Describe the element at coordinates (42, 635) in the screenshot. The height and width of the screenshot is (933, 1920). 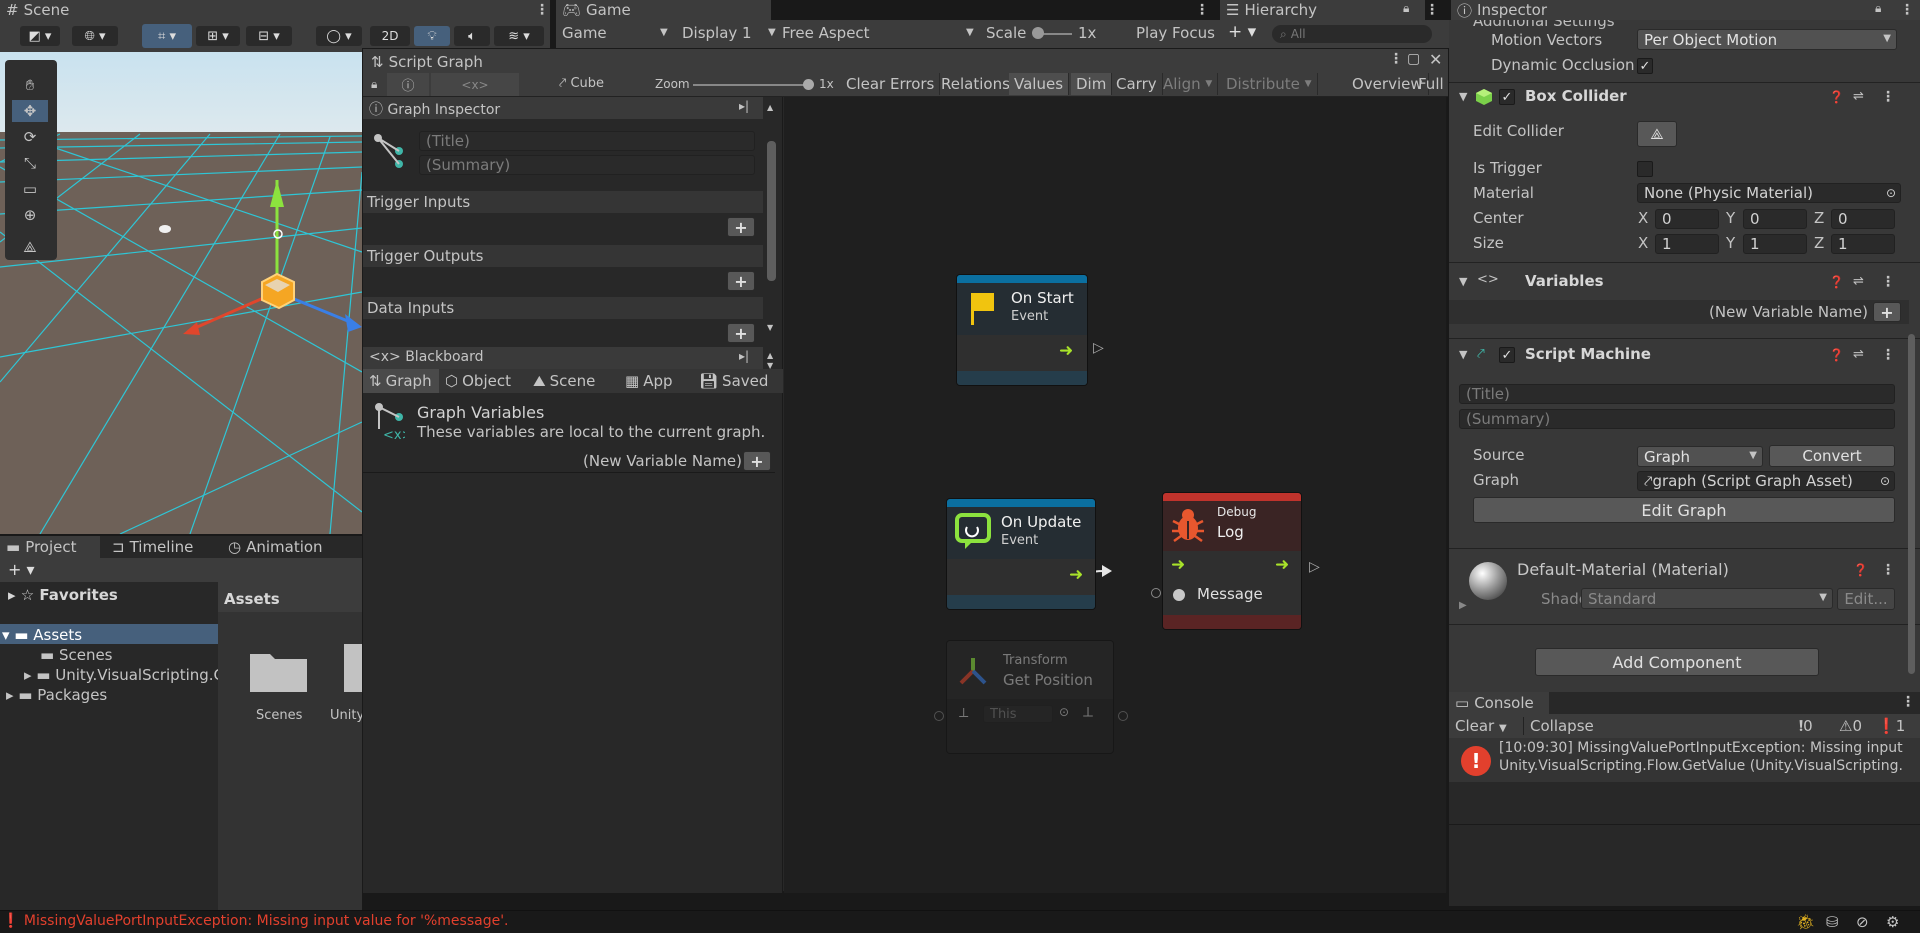
I see `tree-assets: ▾ ▬ Assets` at that location.